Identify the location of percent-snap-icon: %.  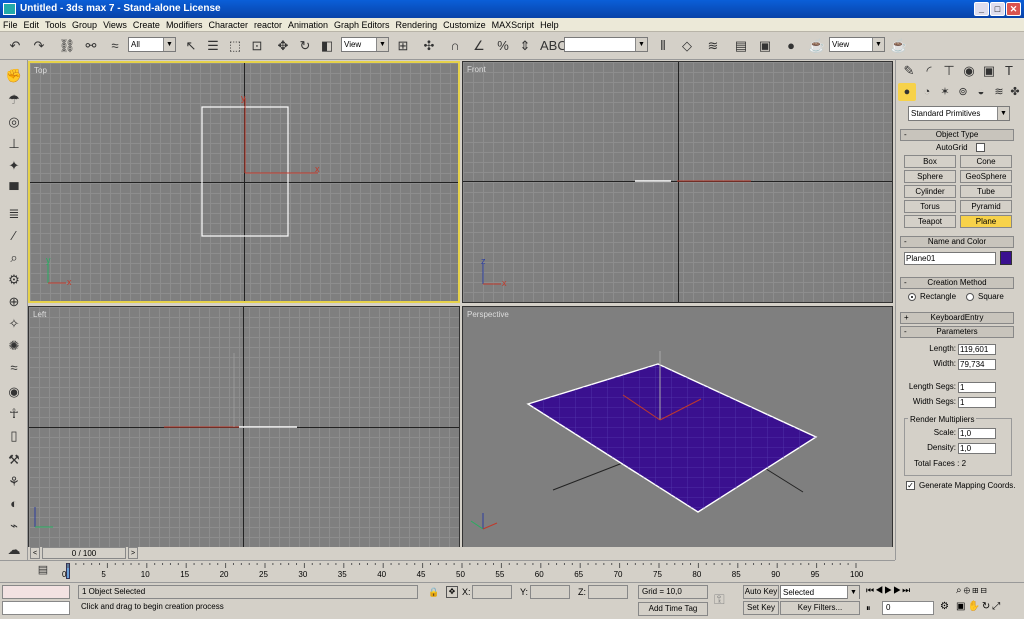
(503, 46).